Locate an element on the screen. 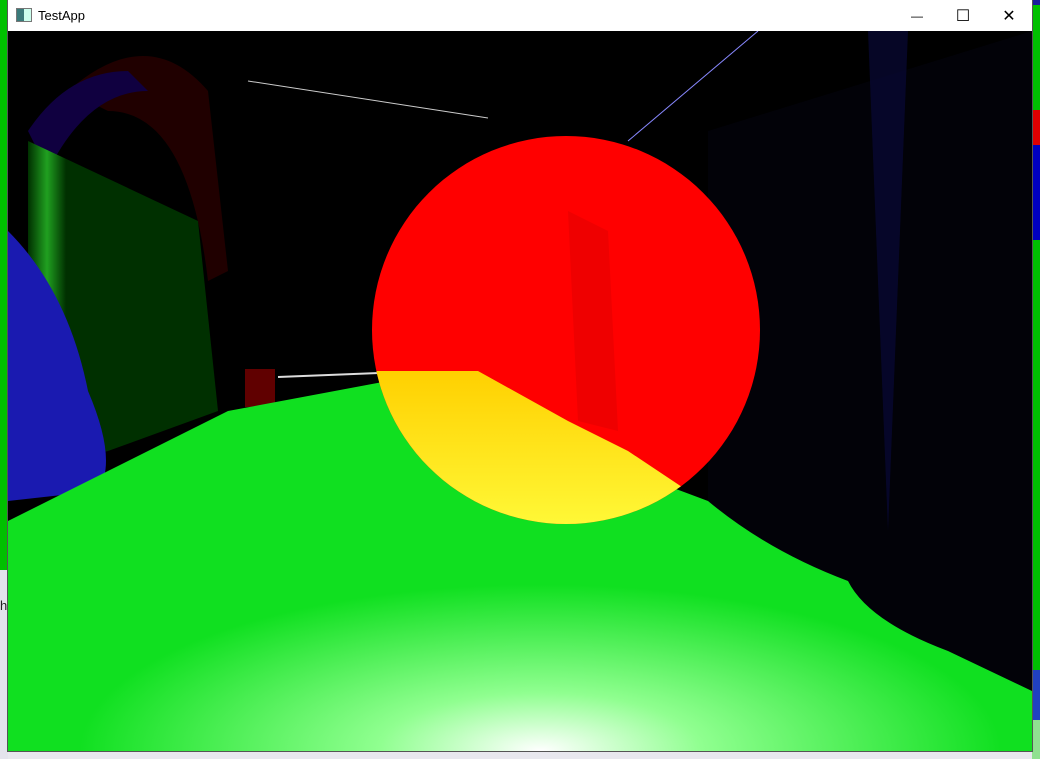  desktop-background-right is located at coordinates (1036, 379).